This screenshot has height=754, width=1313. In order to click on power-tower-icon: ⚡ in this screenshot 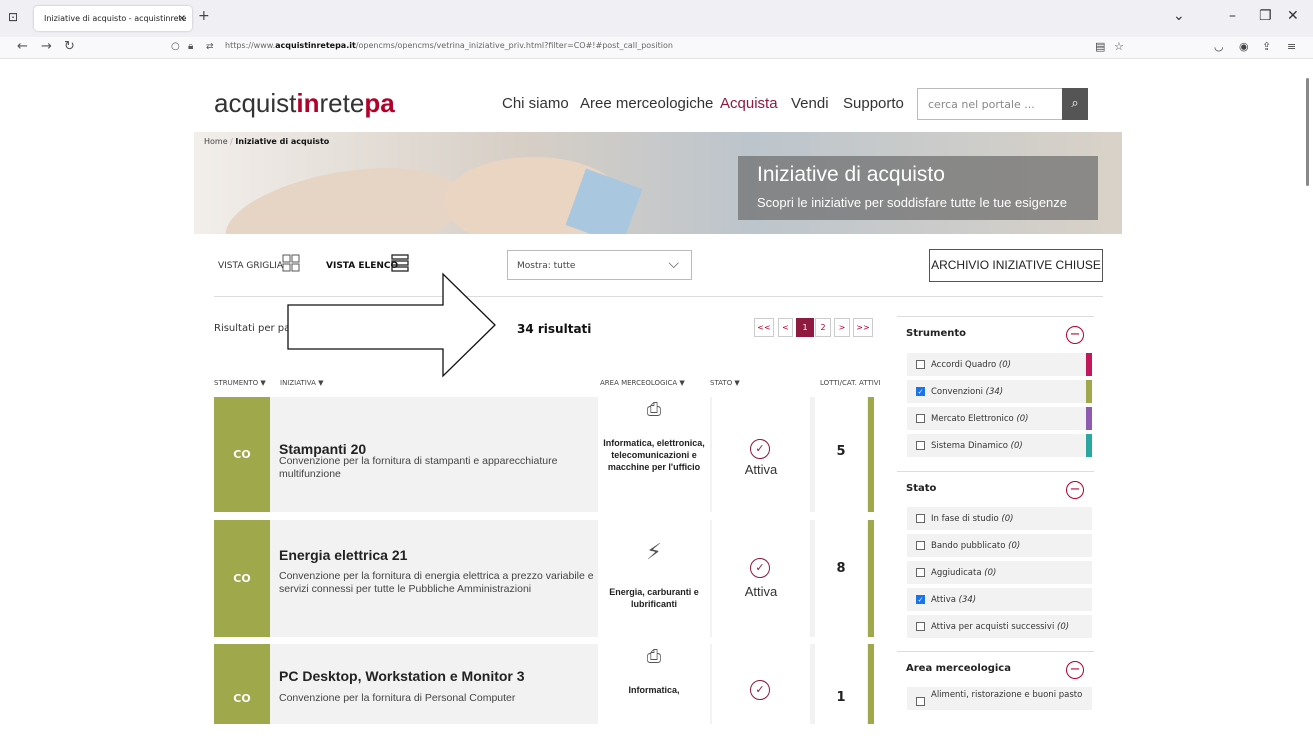, I will do `click(654, 552)`.